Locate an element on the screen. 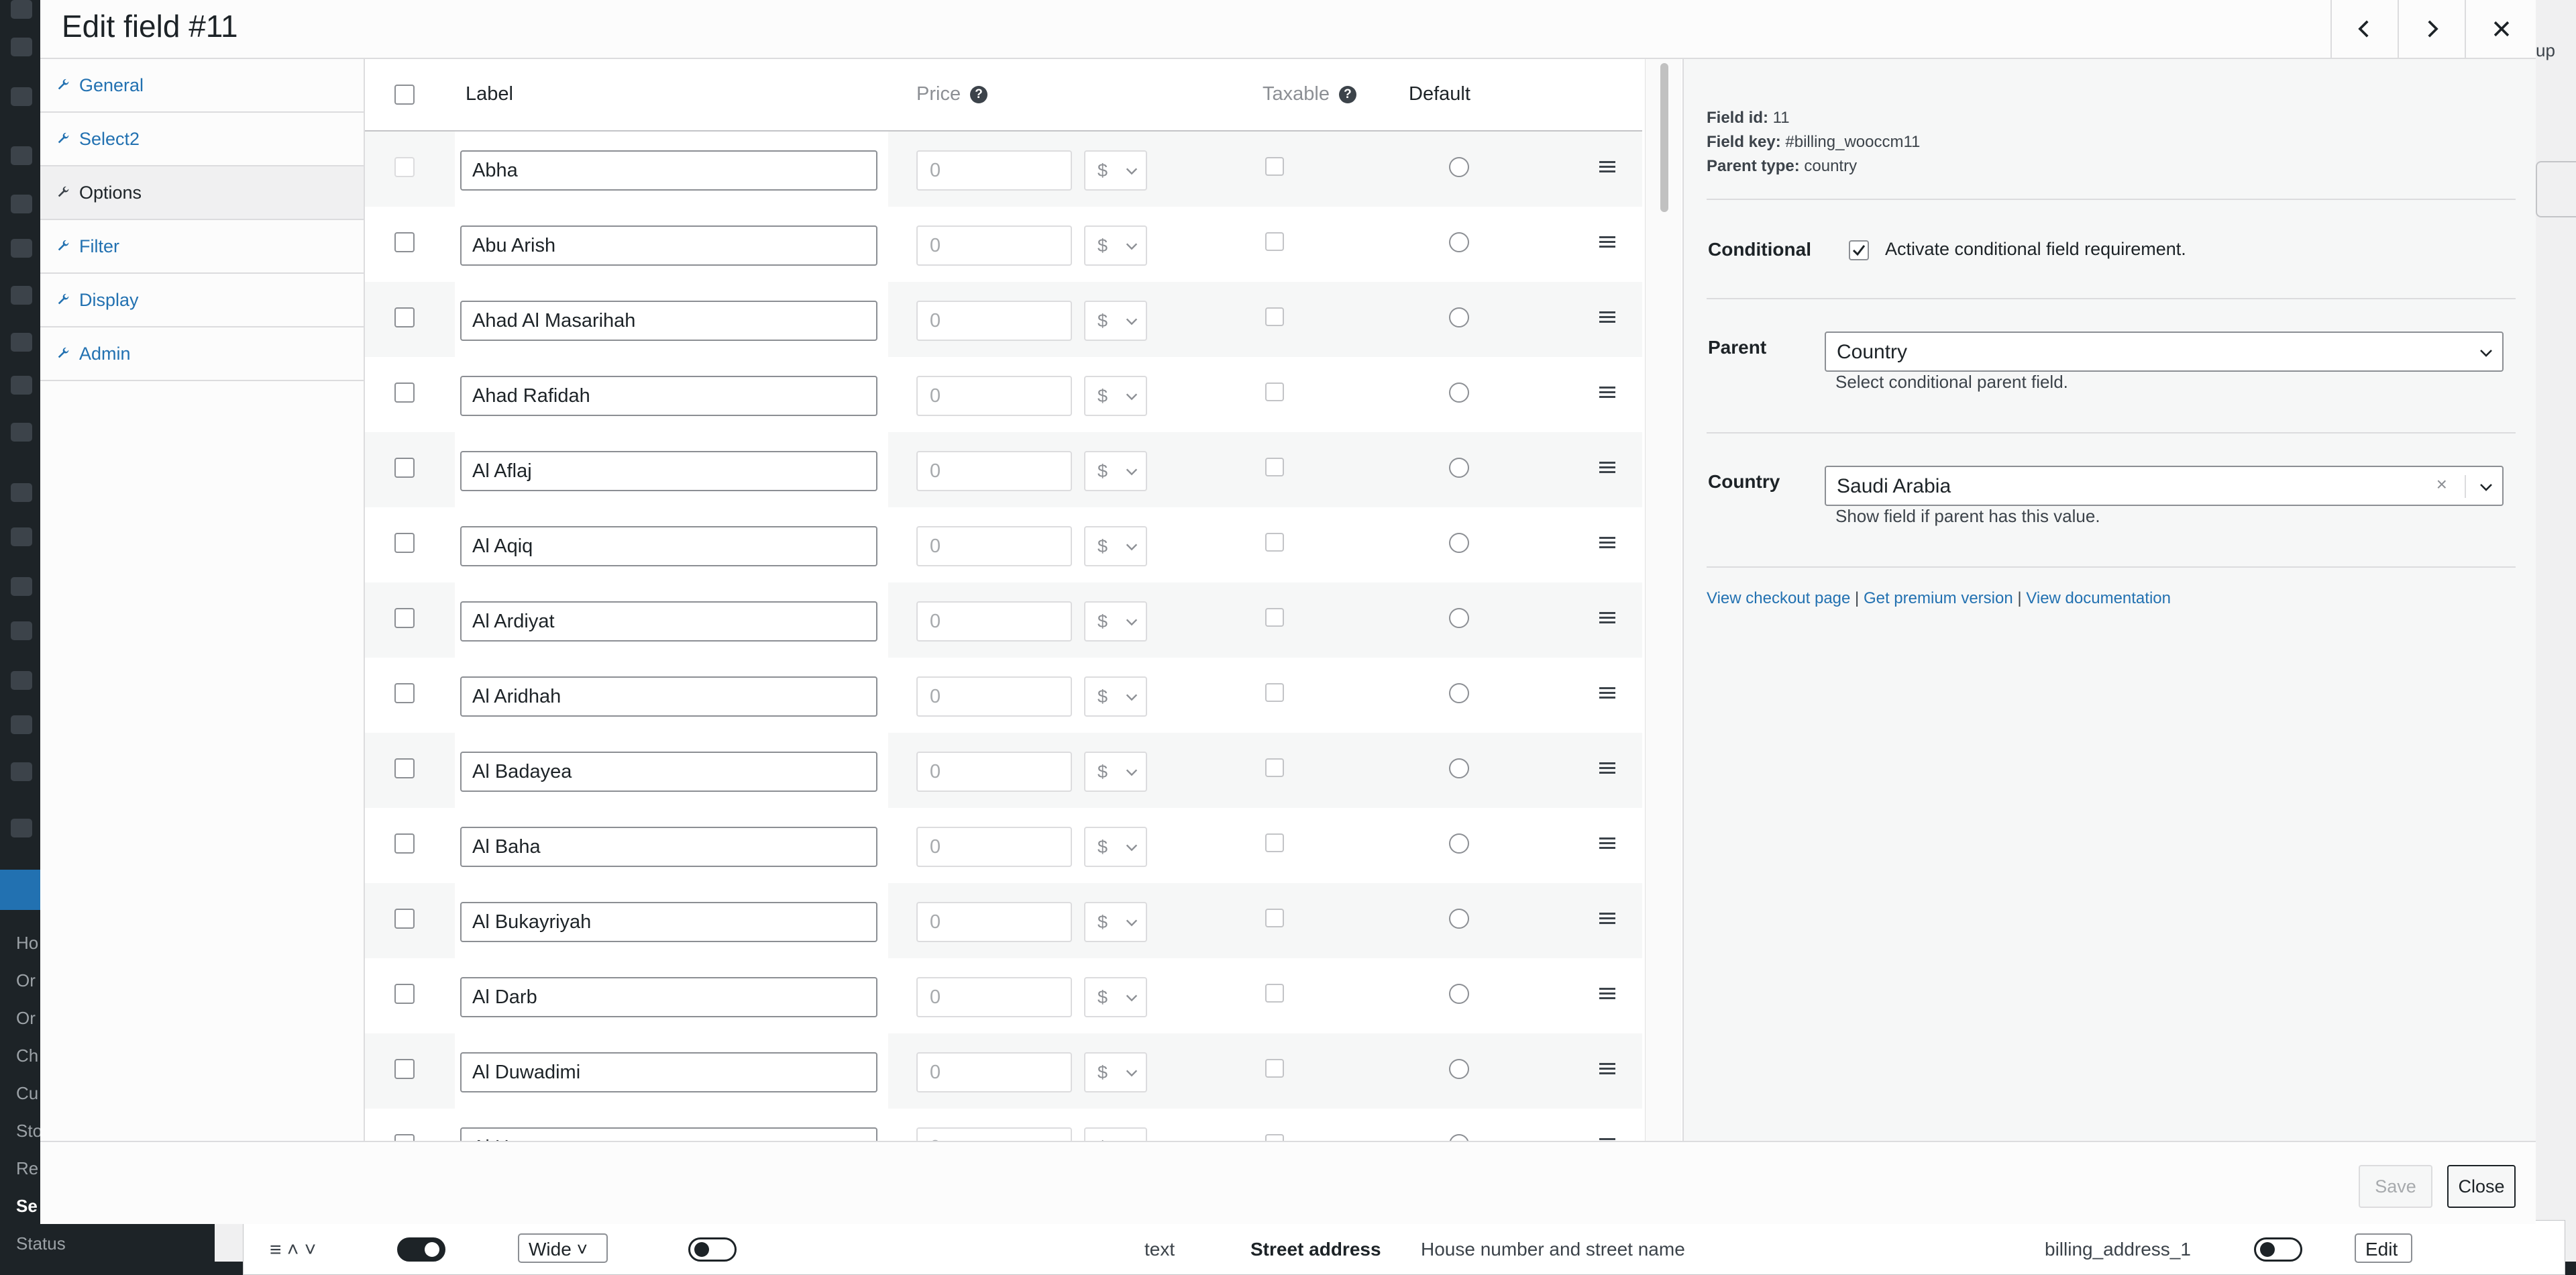  close-button: Close is located at coordinates (2481, 1186).